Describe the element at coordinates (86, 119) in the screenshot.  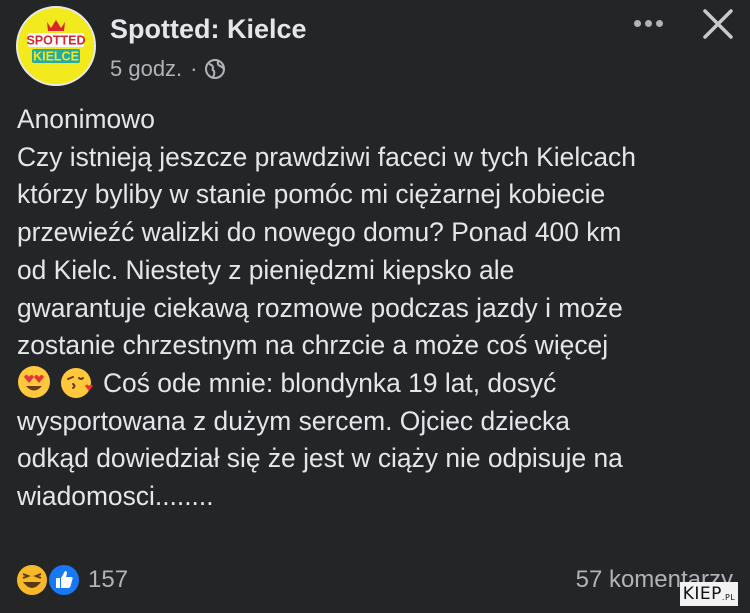
I see `author-label: Anonimowo` at that location.